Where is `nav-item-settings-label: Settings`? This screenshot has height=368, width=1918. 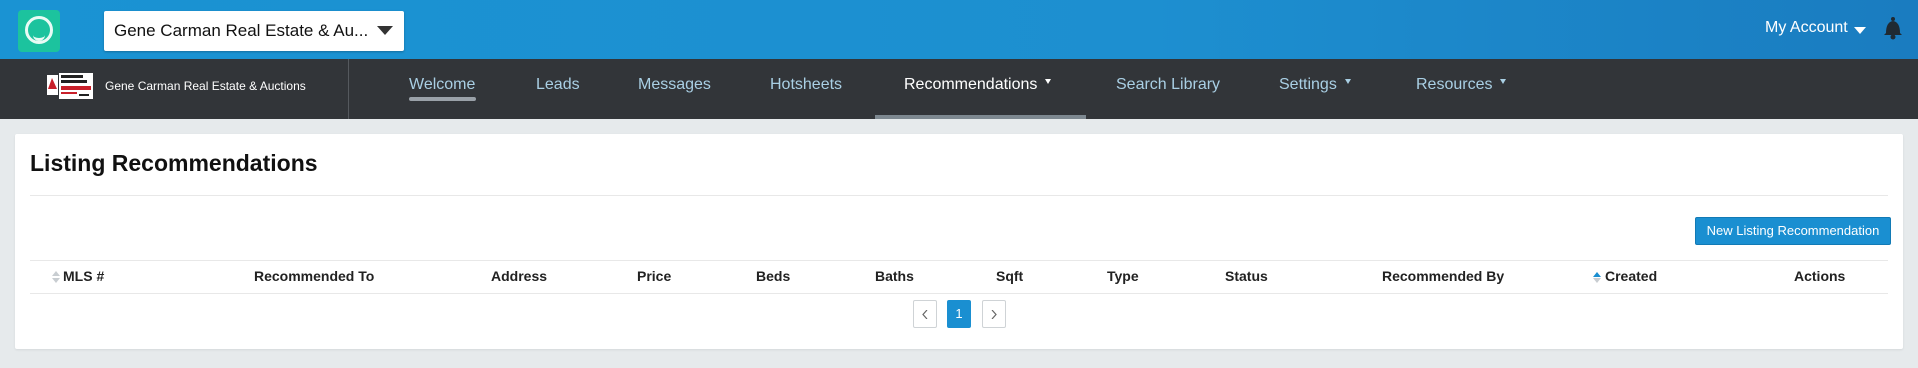
nav-item-settings-label: Settings is located at coordinates (1308, 84).